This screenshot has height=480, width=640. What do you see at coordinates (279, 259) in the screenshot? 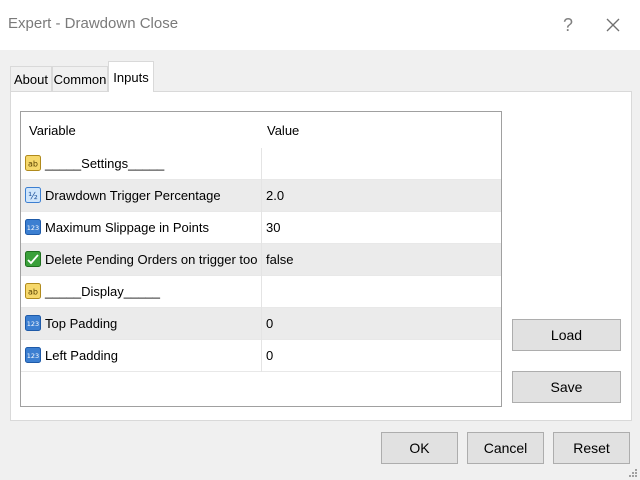
I see `variable-value: false` at bounding box center [279, 259].